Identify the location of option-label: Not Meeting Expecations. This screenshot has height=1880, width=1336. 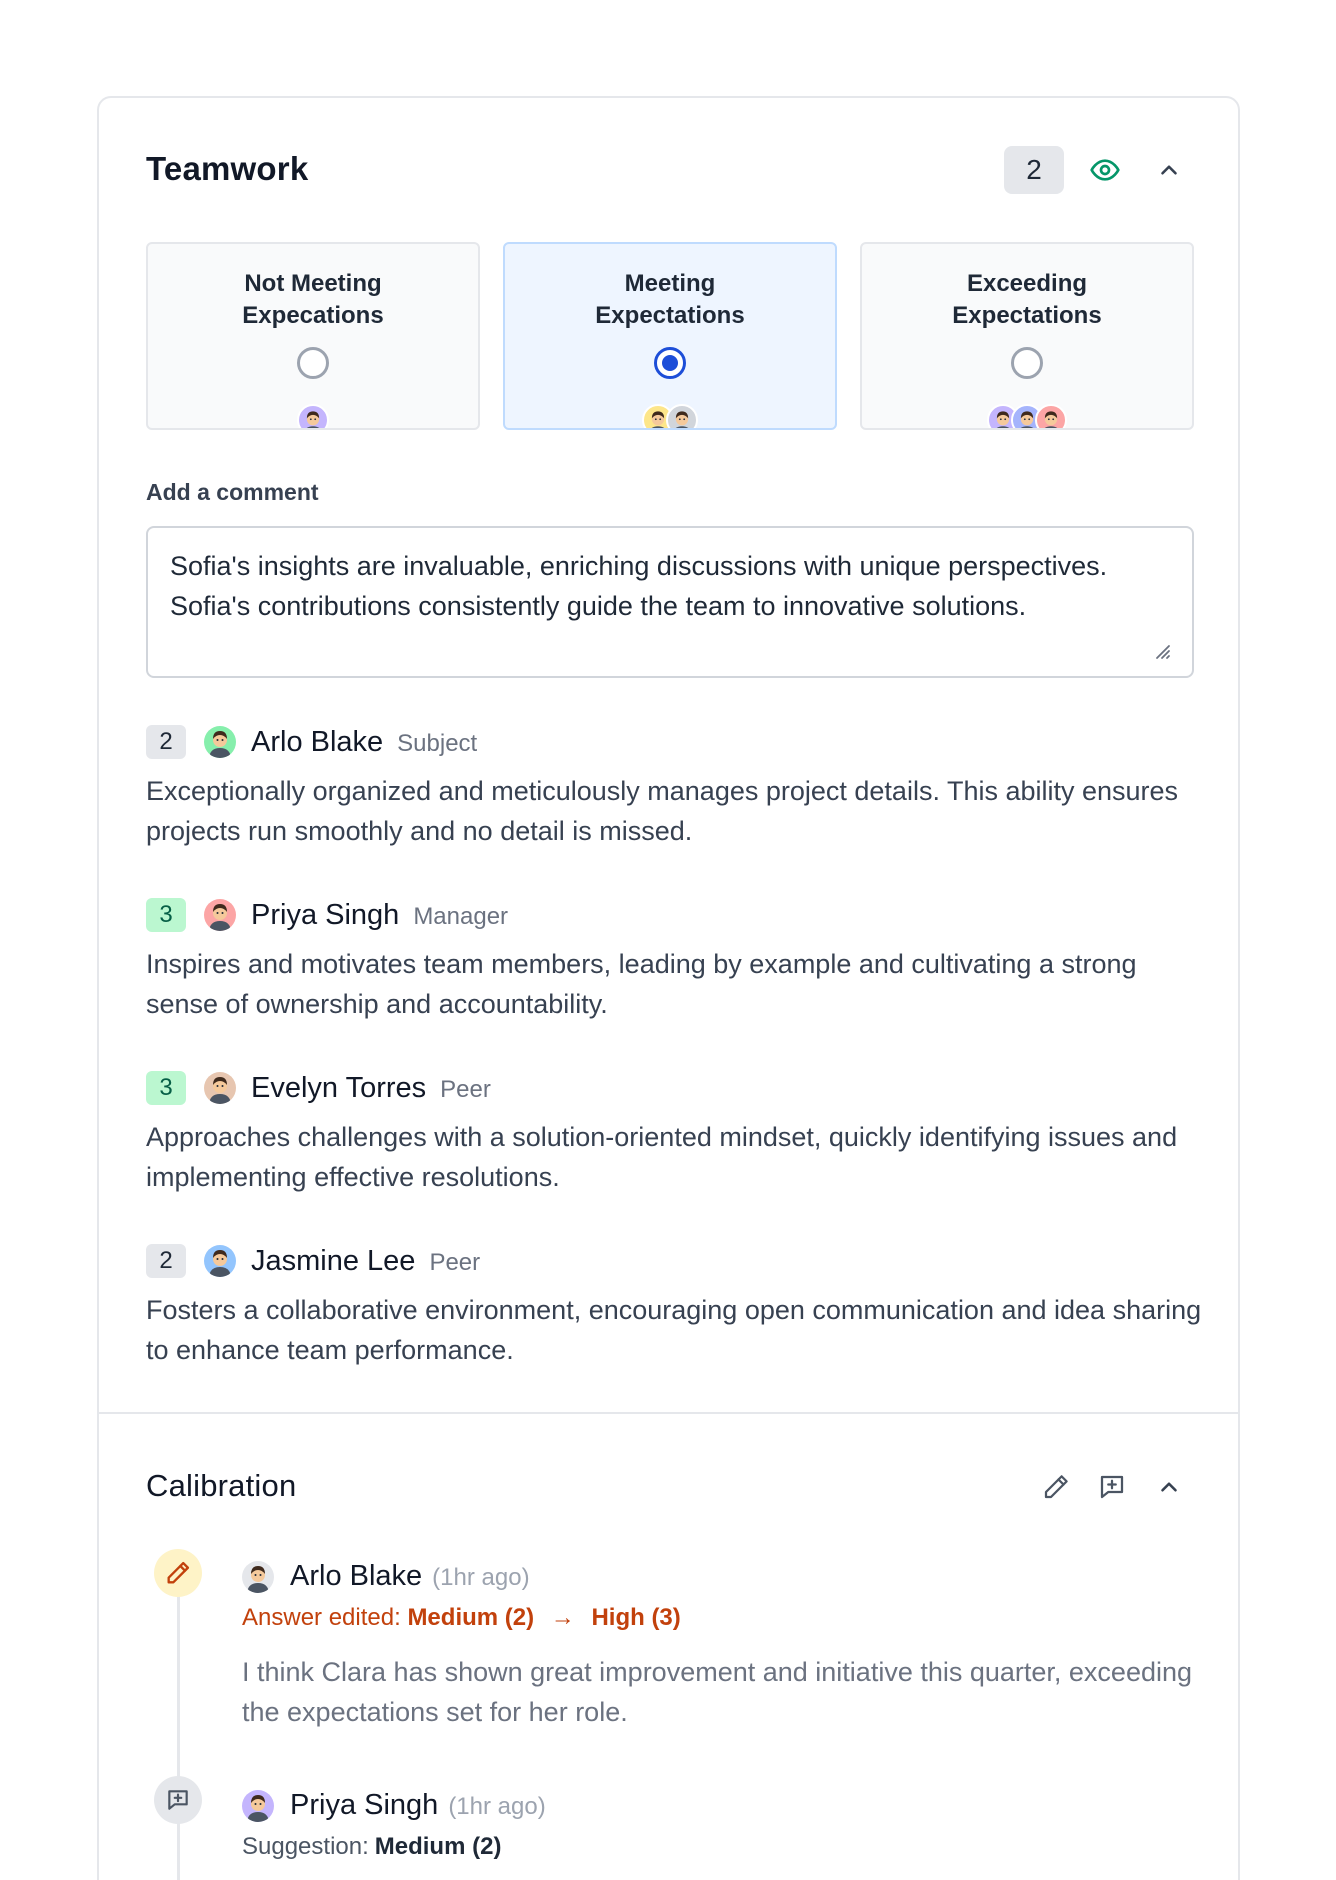
(313, 299).